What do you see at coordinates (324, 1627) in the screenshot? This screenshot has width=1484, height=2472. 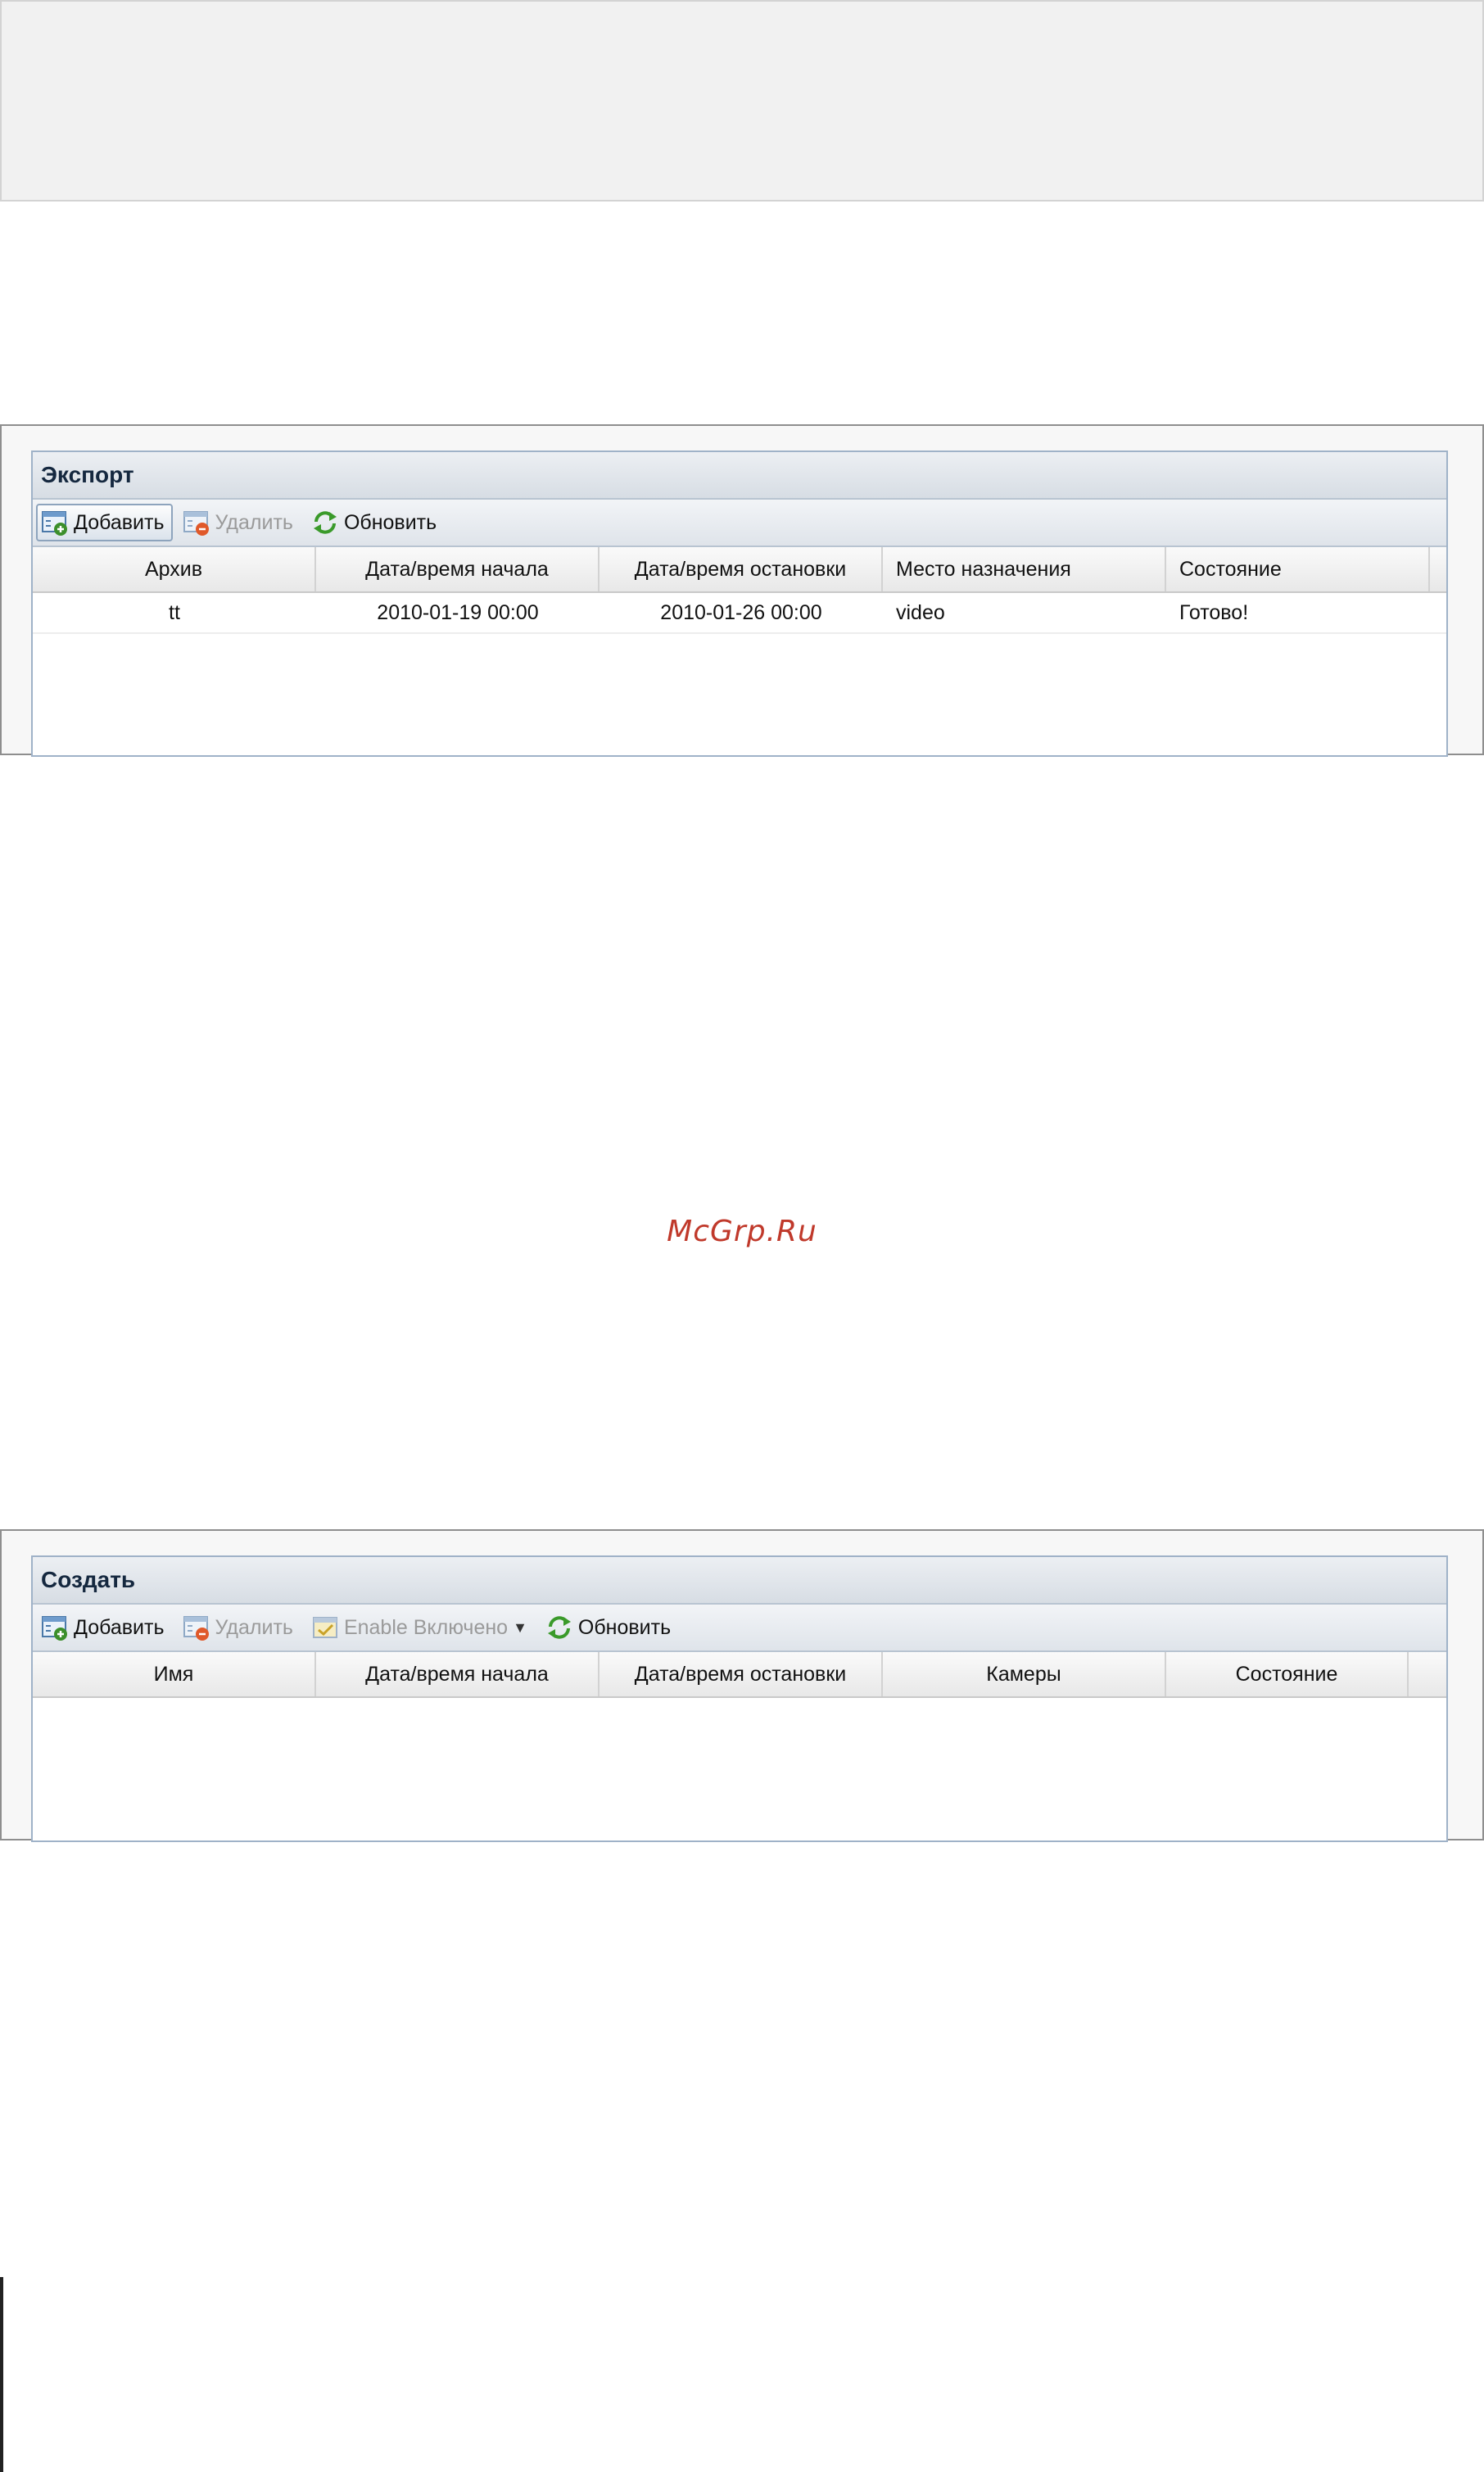 I see `enable-icon` at bounding box center [324, 1627].